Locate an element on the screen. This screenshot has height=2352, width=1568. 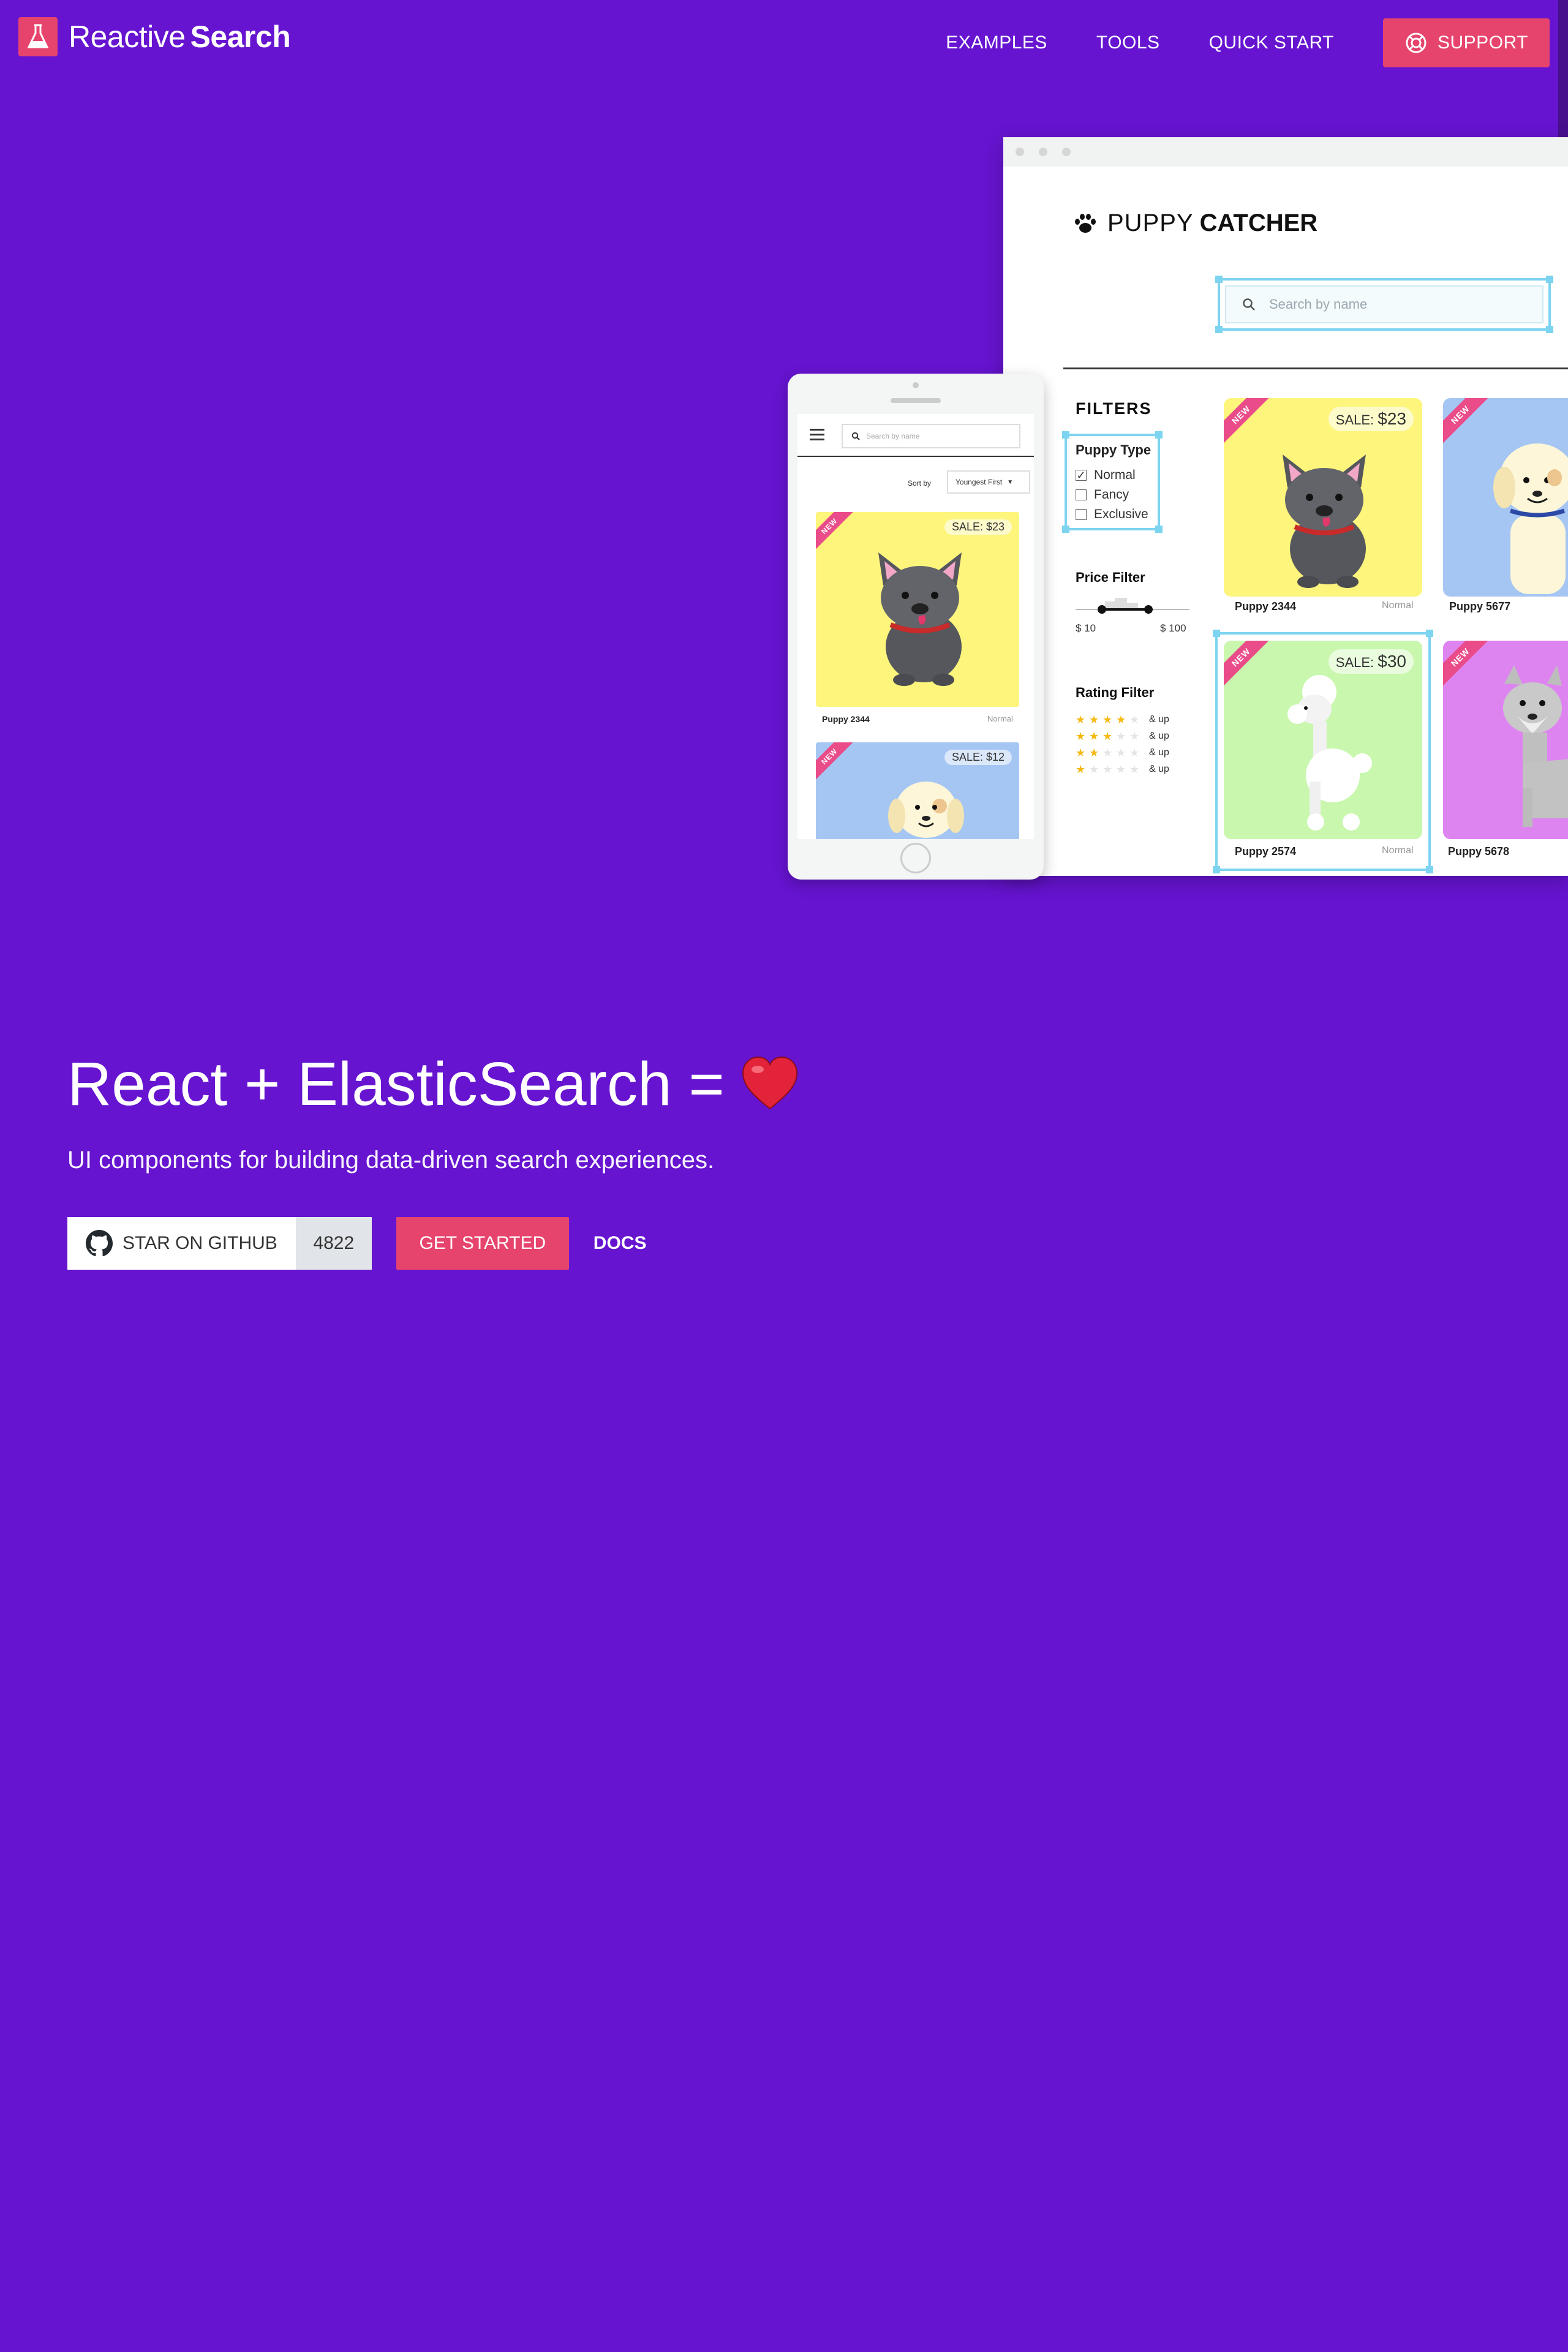
github-star-count: 4822 is located at coordinates (333, 1243).